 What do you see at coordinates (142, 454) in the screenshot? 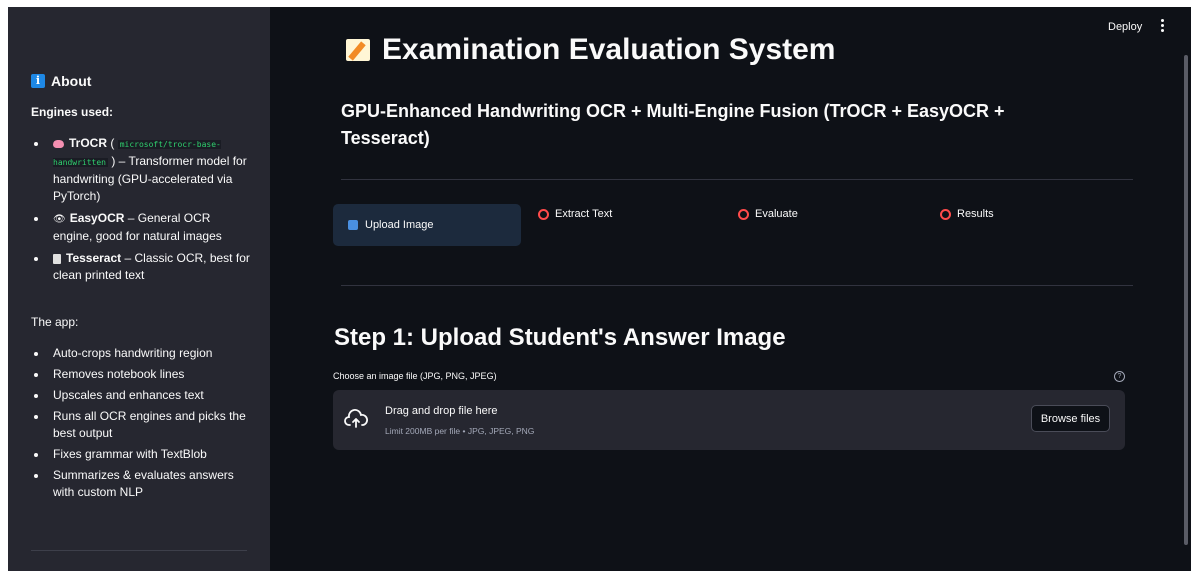
I see `list-item: Fixes grammar with TextBlob` at bounding box center [142, 454].